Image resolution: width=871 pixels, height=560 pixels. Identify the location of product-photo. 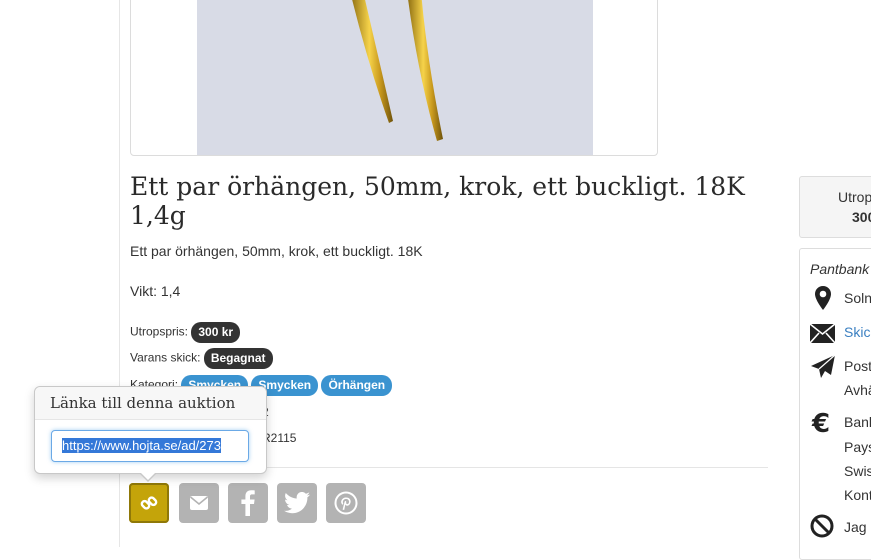
(395, 77).